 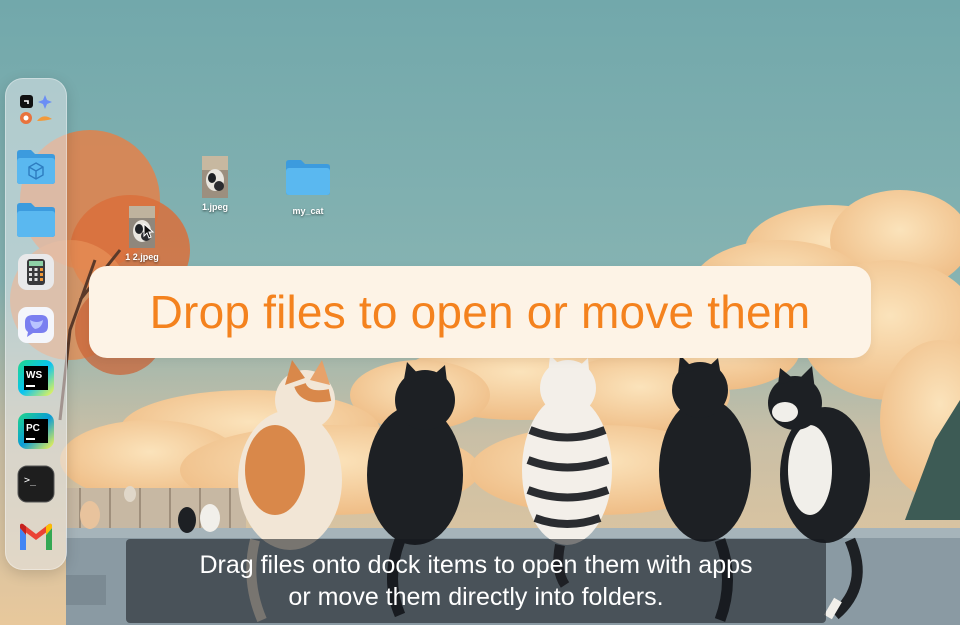 I want to click on webstorm-icon: WS, so click(x=36, y=378).